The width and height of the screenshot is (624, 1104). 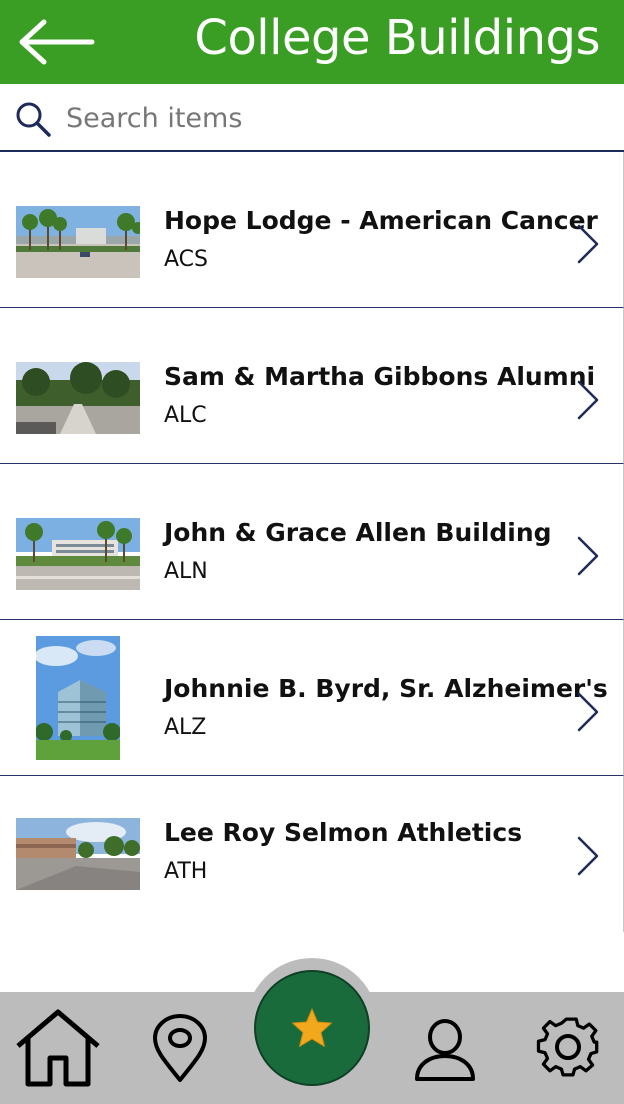 What do you see at coordinates (186, 571) in the screenshot?
I see `building-code: ALN` at bounding box center [186, 571].